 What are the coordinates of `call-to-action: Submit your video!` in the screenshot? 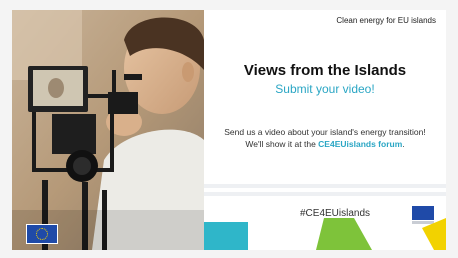 It's located at (325, 89).